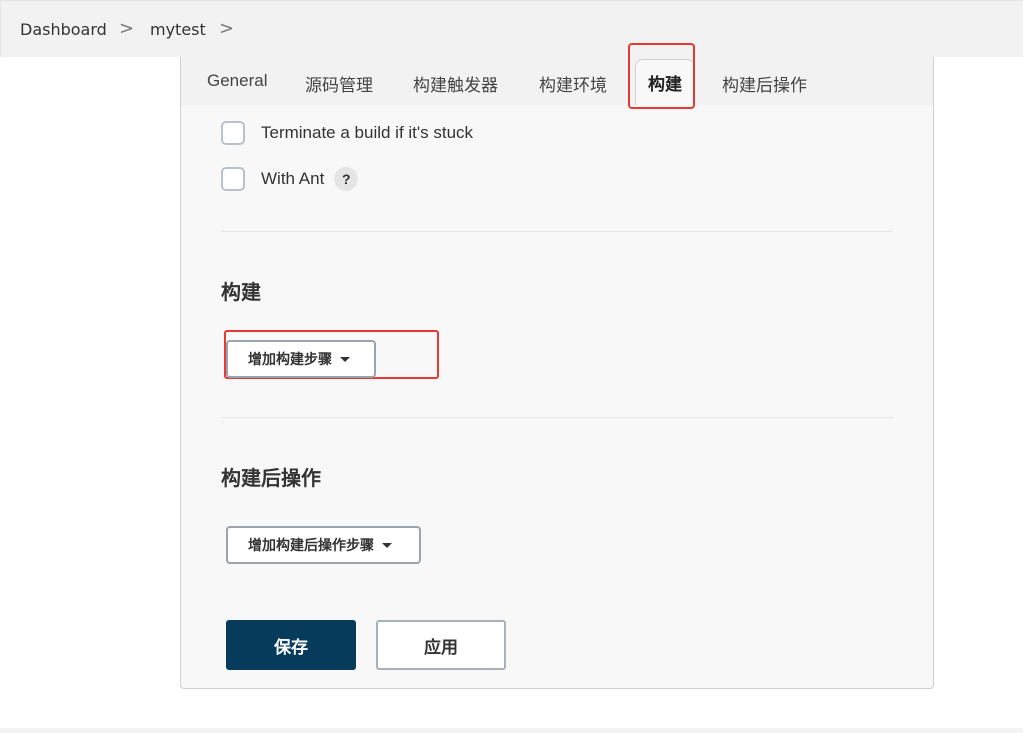 The width and height of the screenshot is (1023, 733). What do you see at coordinates (367, 133) in the screenshot?
I see `terminate-stuck-label: Terminate a build if it's stuck` at bounding box center [367, 133].